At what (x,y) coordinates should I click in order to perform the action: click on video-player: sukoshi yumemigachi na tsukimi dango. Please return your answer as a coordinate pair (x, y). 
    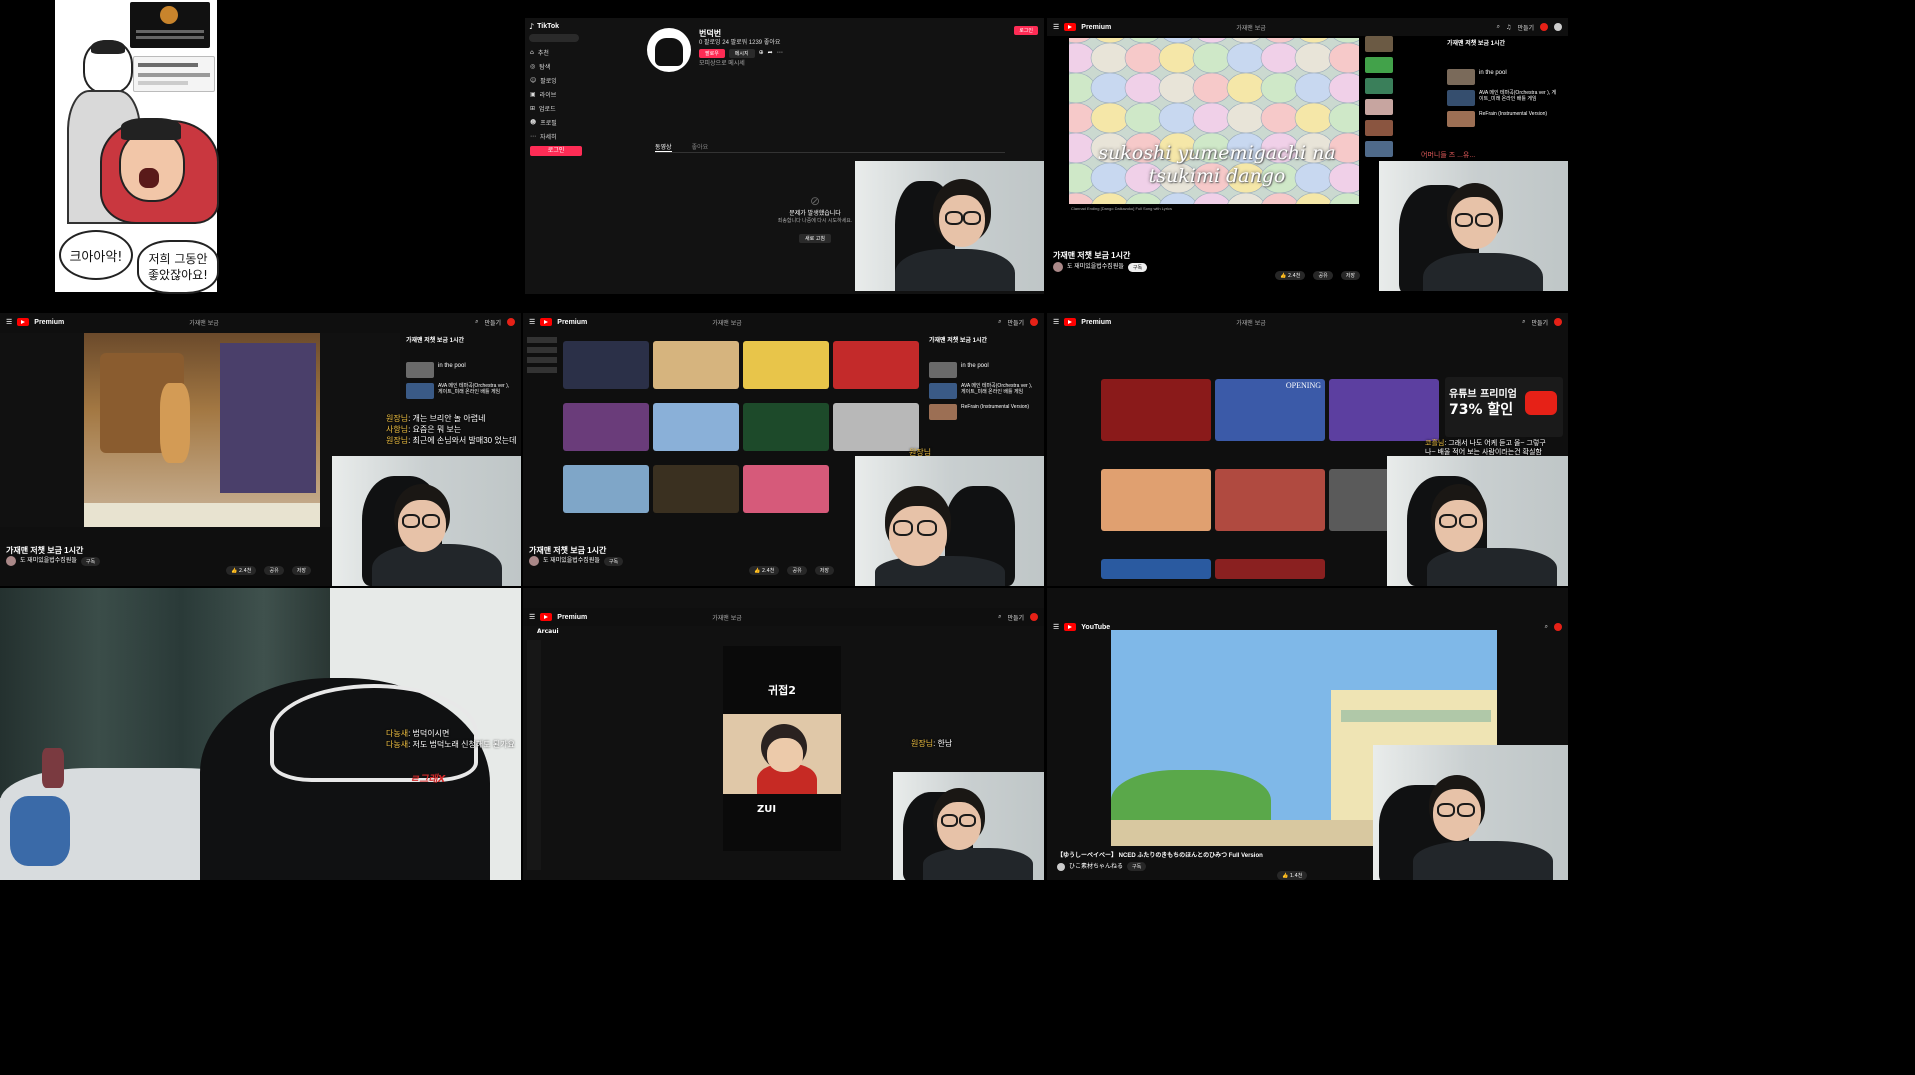
    Looking at the image, I should click on (1214, 121).